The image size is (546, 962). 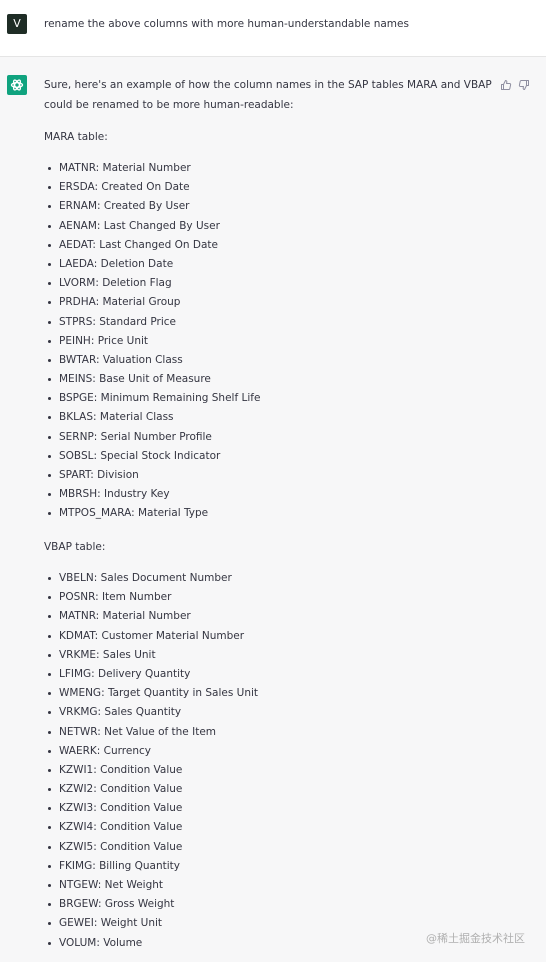 What do you see at coordinates (151, 751) in the screenshot?
I see `vbap-column-item: WAERK: Currency` at bounding box center [151, 751].